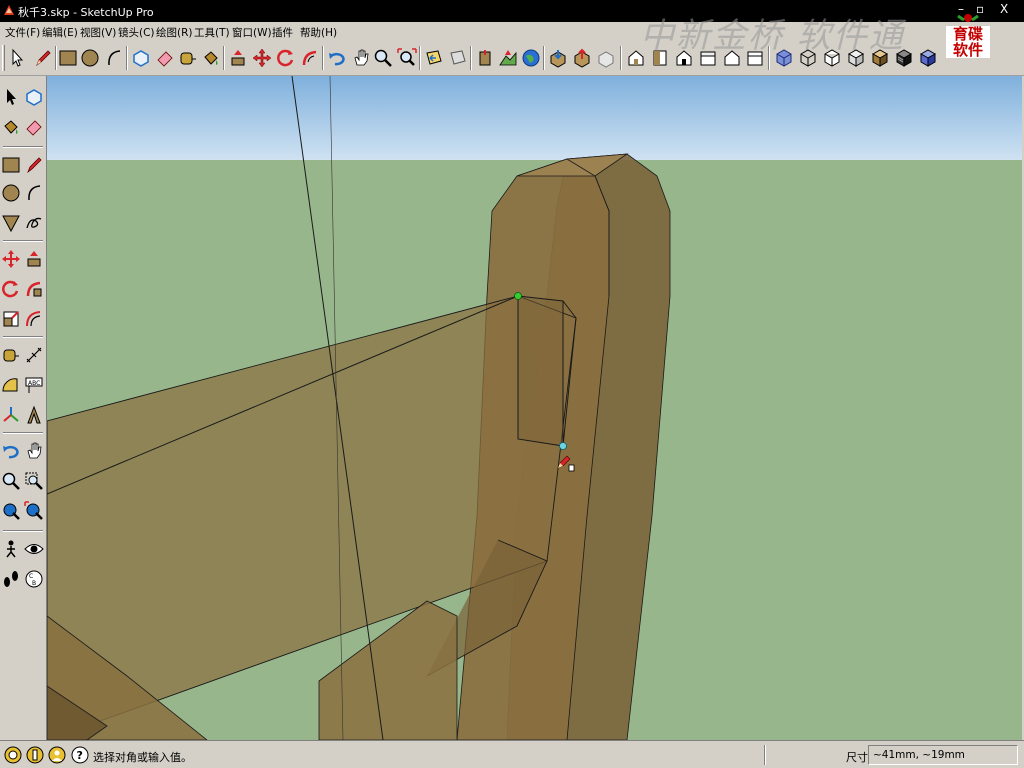 The image size is (1024, 768). What do you see at coordinates (318, 32) in the screenshot?
I see `menu-help: 帮助(H)` at bounding box center [318, 32].